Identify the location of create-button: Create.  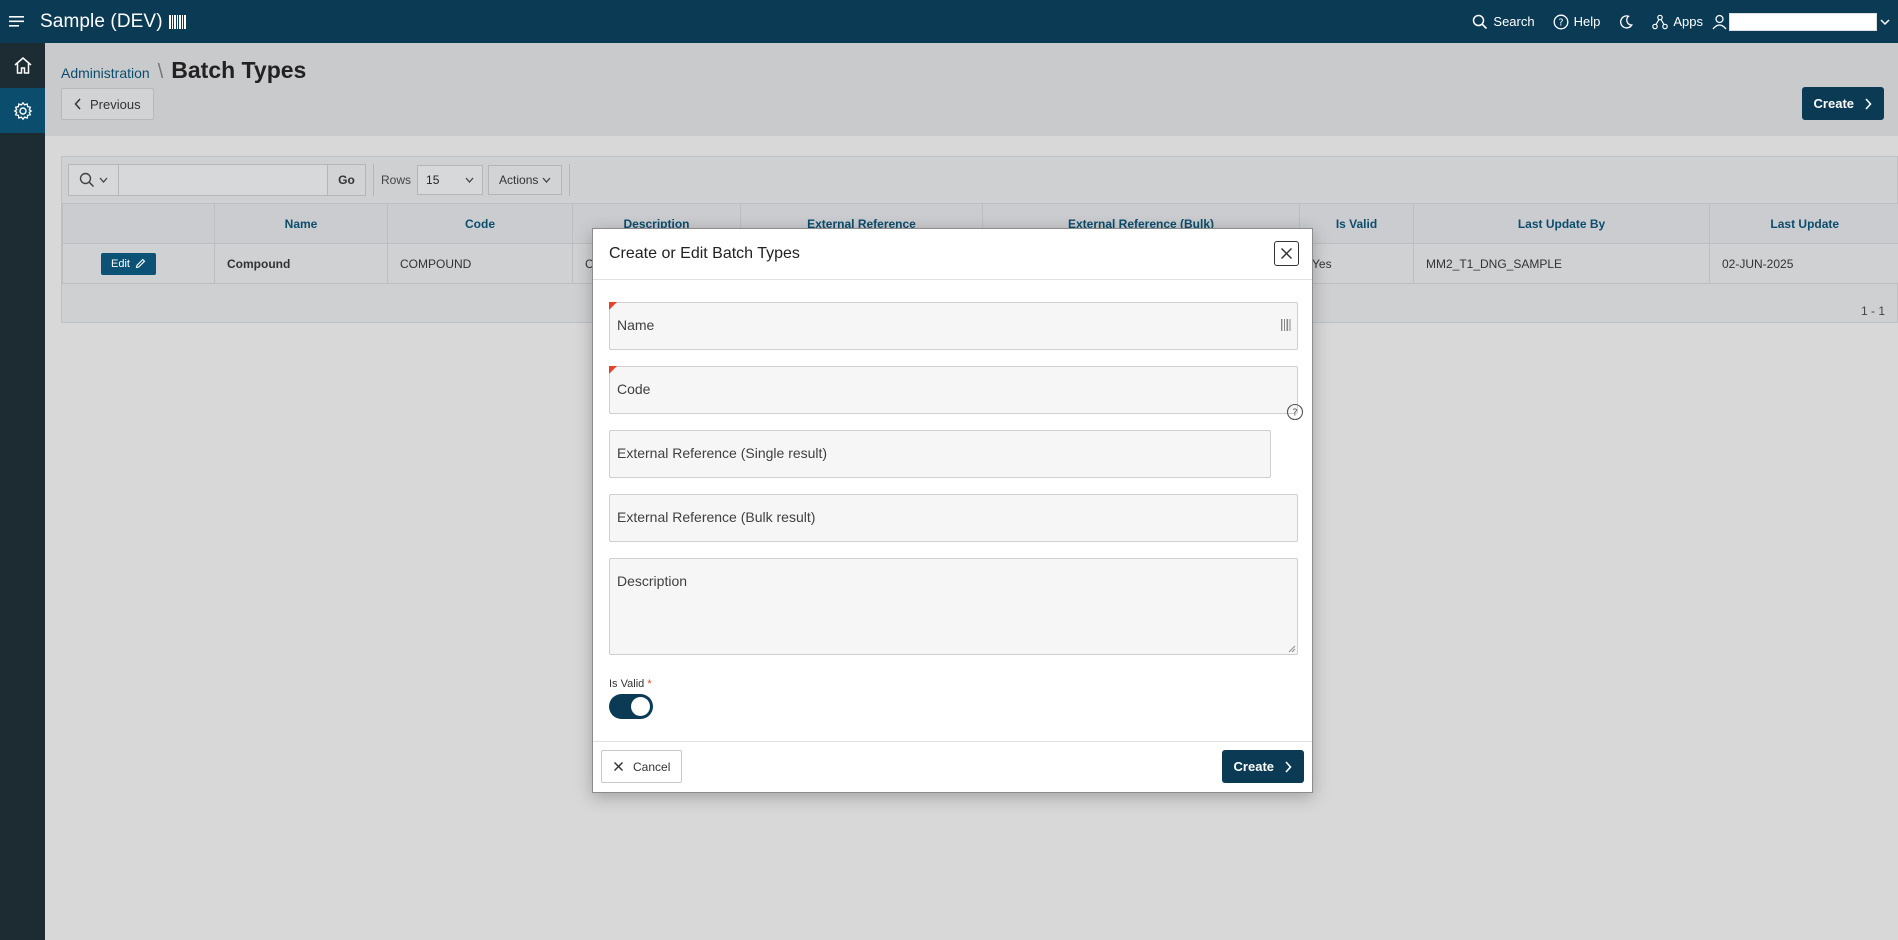
(1842, 103).